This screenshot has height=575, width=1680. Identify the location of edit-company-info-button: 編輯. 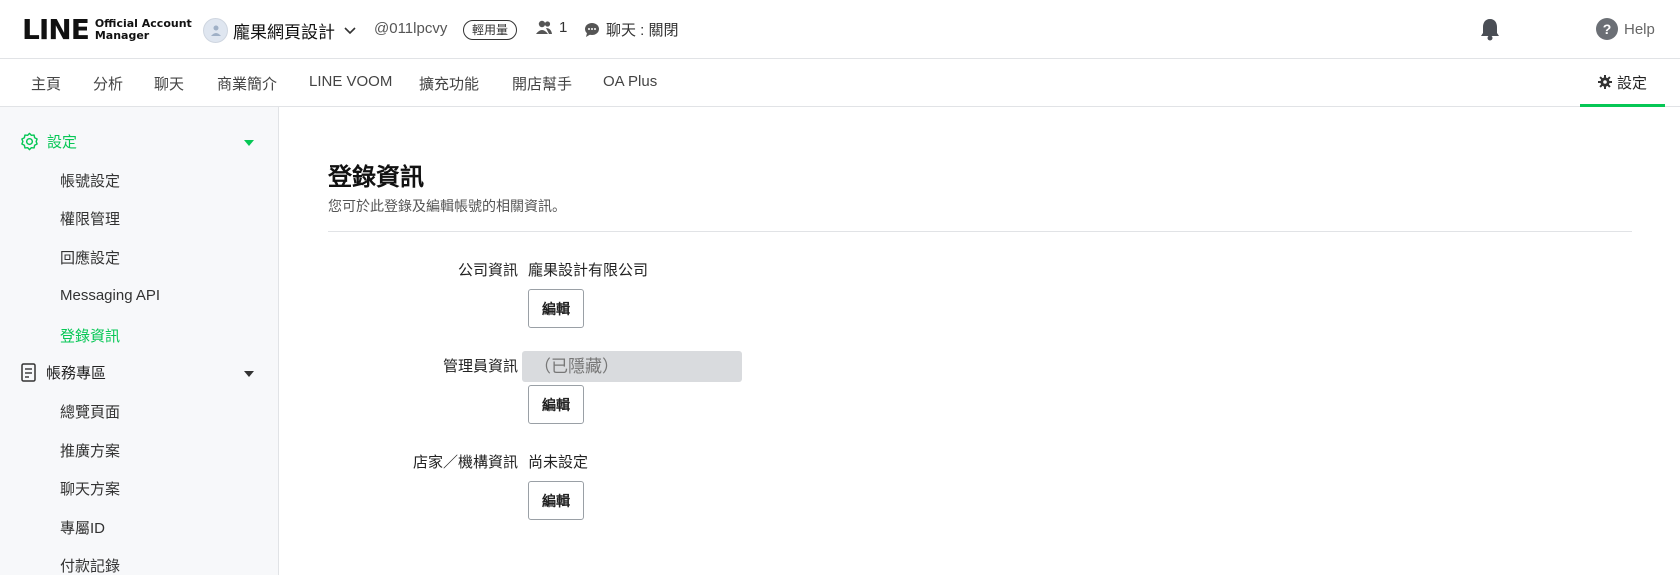
(556, 308).